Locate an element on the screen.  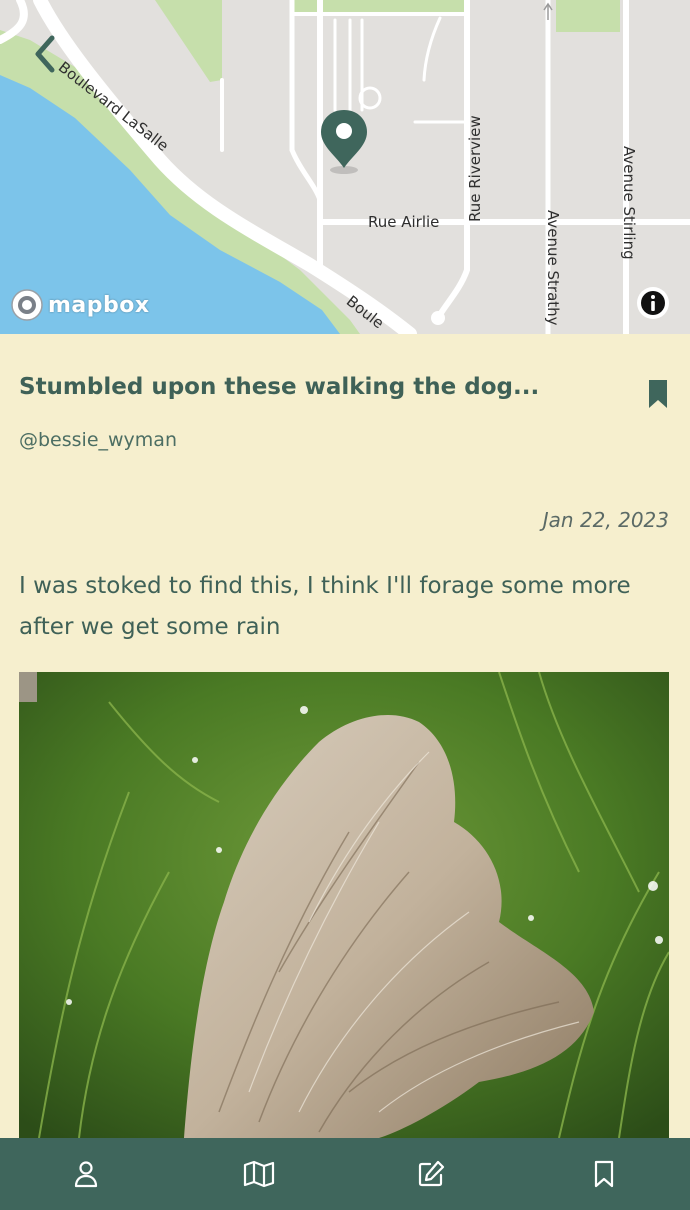
map-icon is located at coordinates (258, 1174).